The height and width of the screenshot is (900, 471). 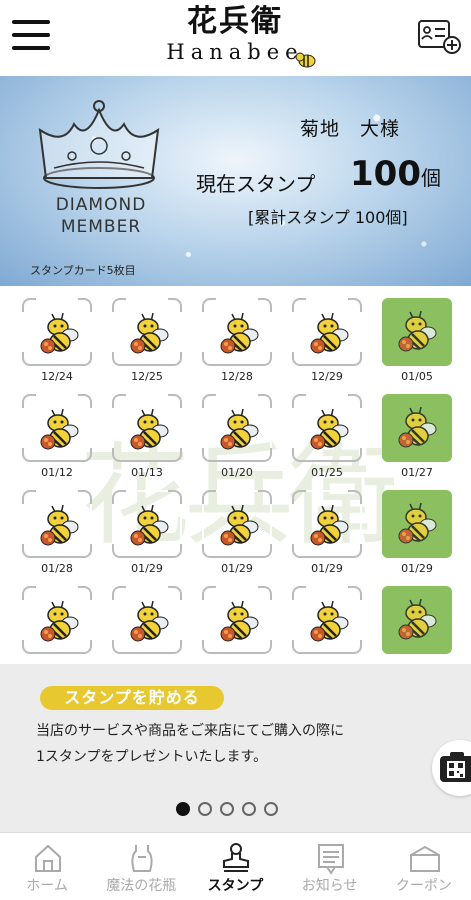 I want to click on home-icon, so click(x=48, y=858).